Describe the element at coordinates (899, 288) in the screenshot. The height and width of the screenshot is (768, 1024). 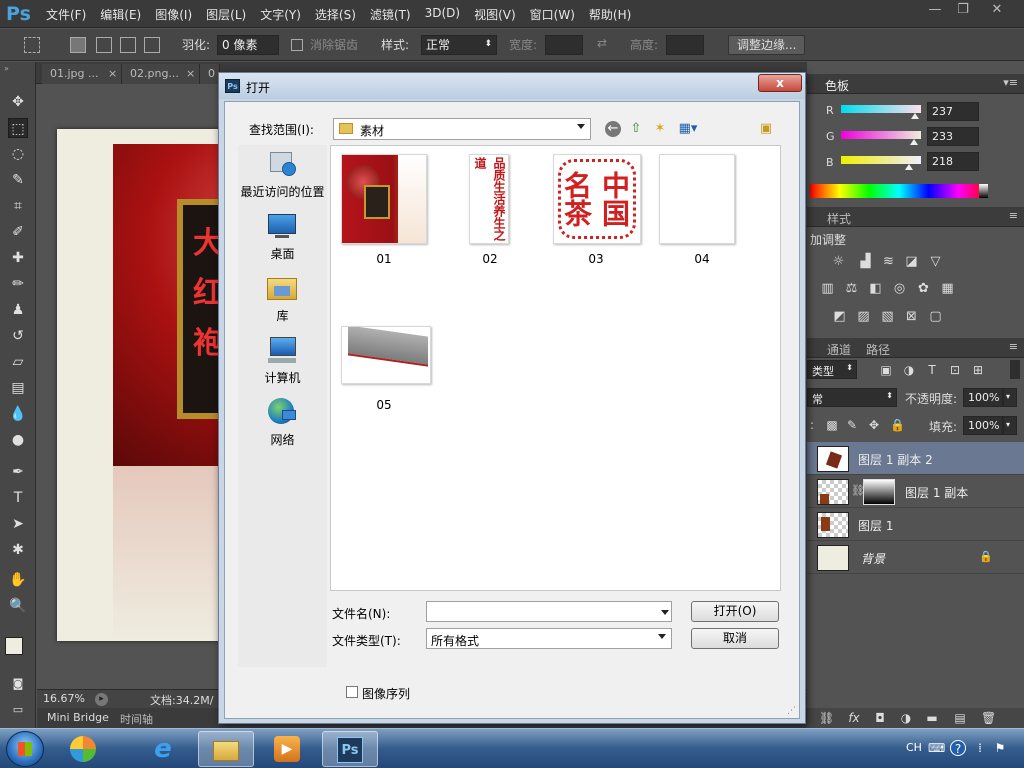
I see `photo-filter-icon: ◎` at that location.